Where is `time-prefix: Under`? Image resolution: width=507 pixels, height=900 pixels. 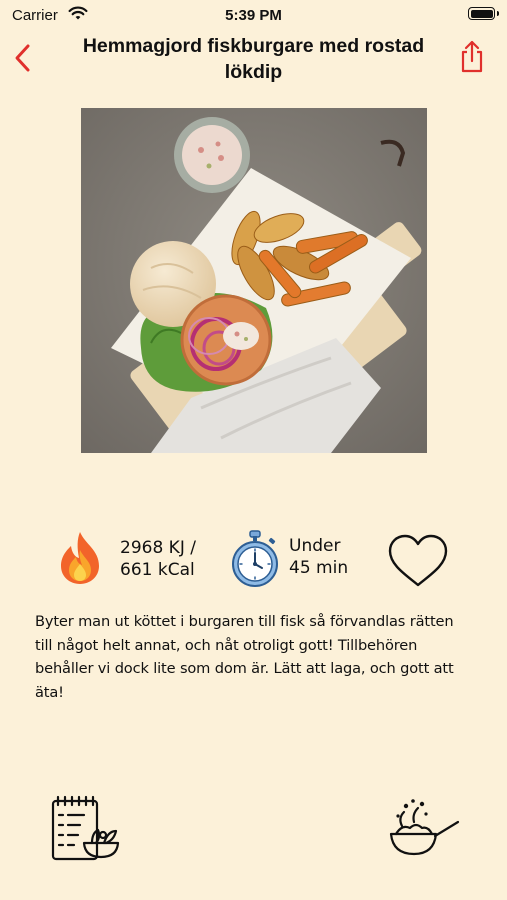 time-prefix: Under is located at coordinates (315, 546).